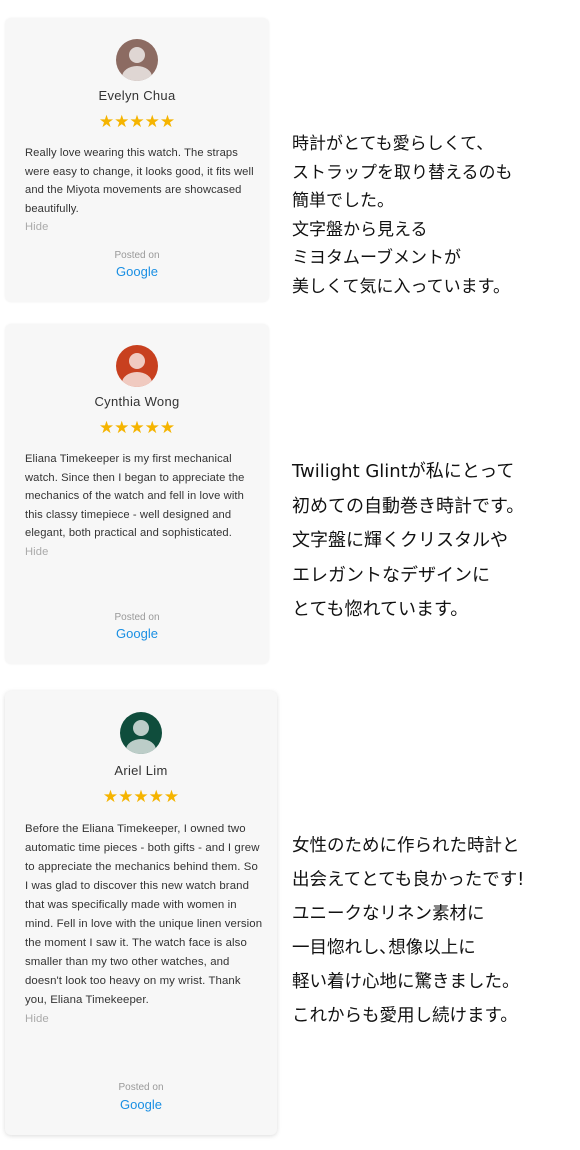  Describe the element at coordinates (141, 770) in the screenshot. I see `reviewer-name: Ariel Lim` at that location.